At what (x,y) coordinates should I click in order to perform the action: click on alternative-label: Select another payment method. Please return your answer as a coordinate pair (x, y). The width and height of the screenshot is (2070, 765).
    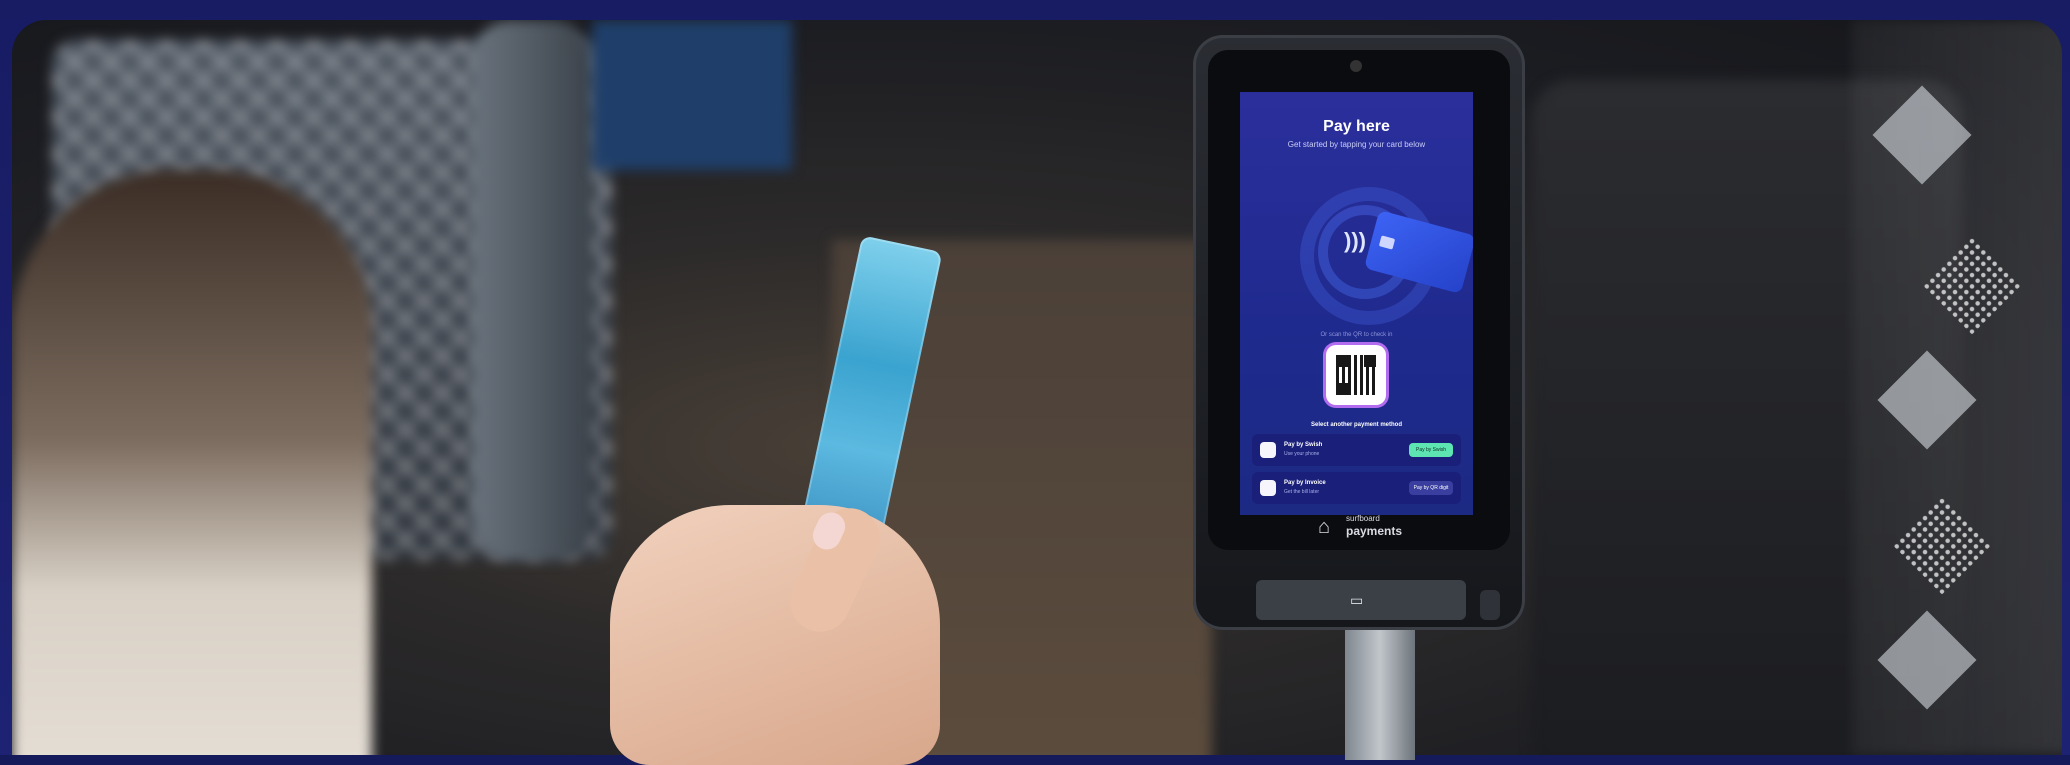
    Looking at the image, I should click on (1356, 425).